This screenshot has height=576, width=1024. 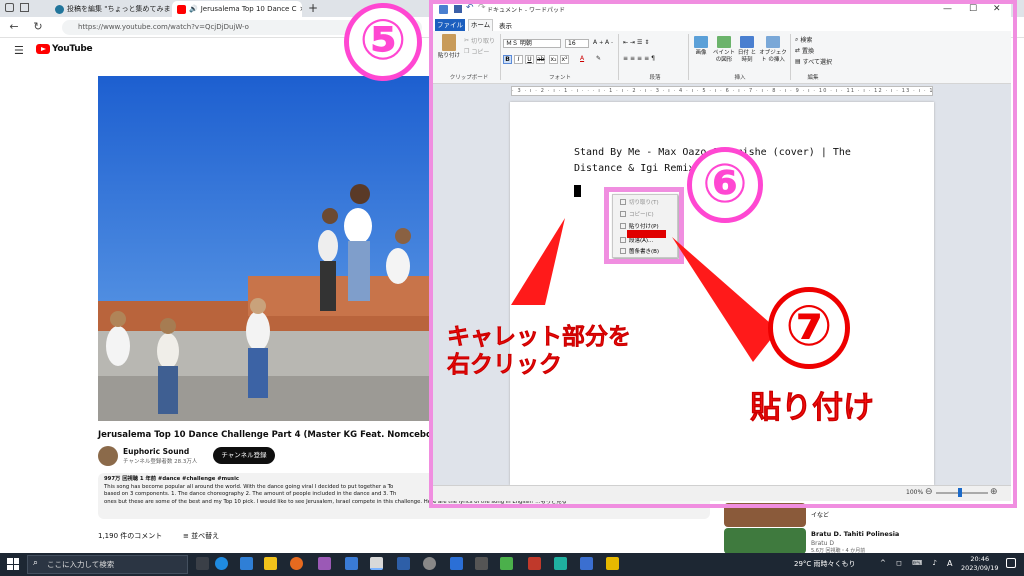 I want to click on wordpad-taskbar-icon, so click(x=376, y=563).